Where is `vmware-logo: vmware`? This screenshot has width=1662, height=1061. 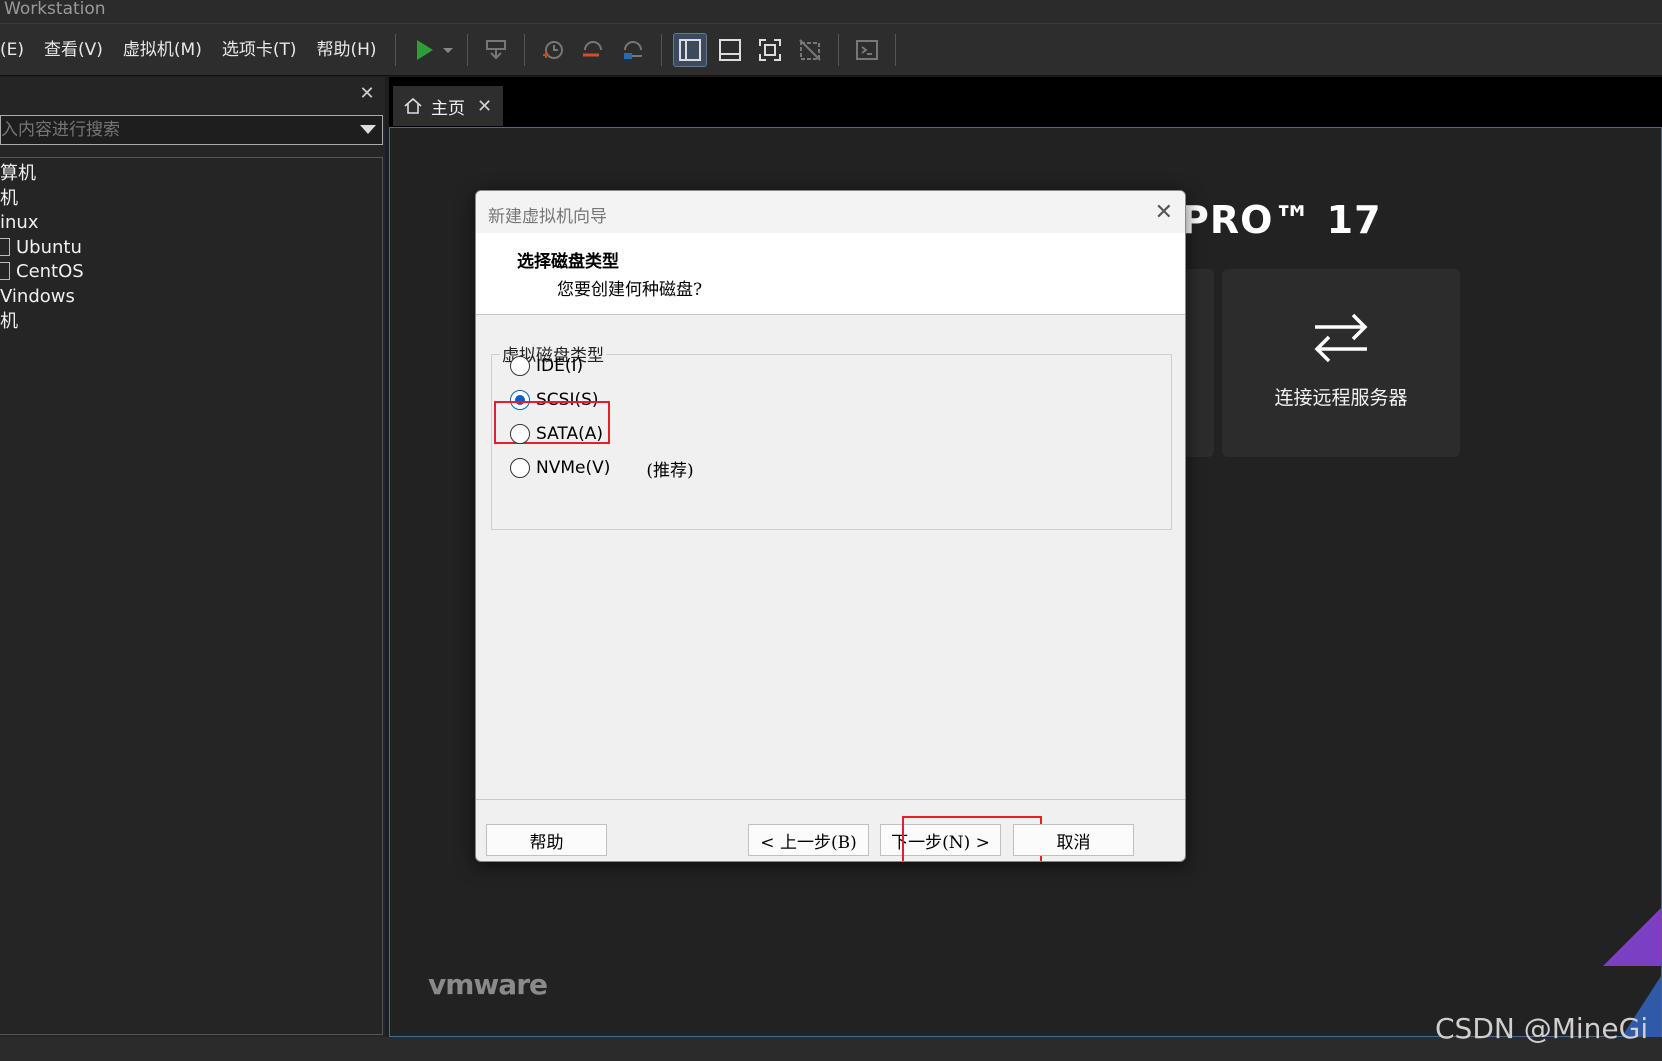
vmware-logo: vmware is located at coordinates (488, 984).